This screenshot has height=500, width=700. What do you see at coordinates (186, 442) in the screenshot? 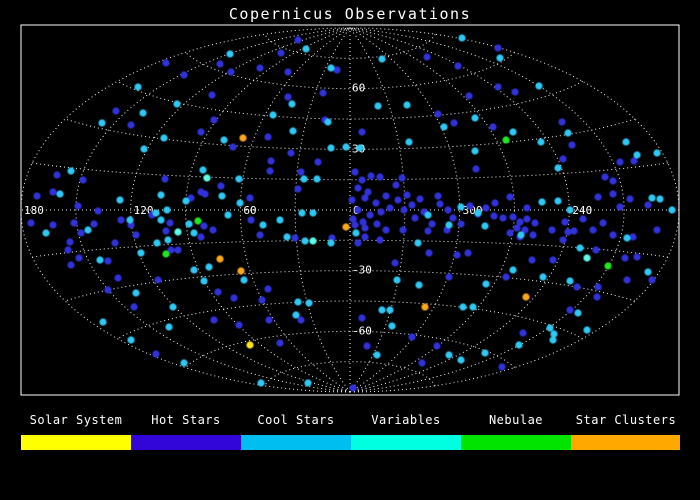
I see `legend-swatch-hot-stars` at bounding box center [186, 442].